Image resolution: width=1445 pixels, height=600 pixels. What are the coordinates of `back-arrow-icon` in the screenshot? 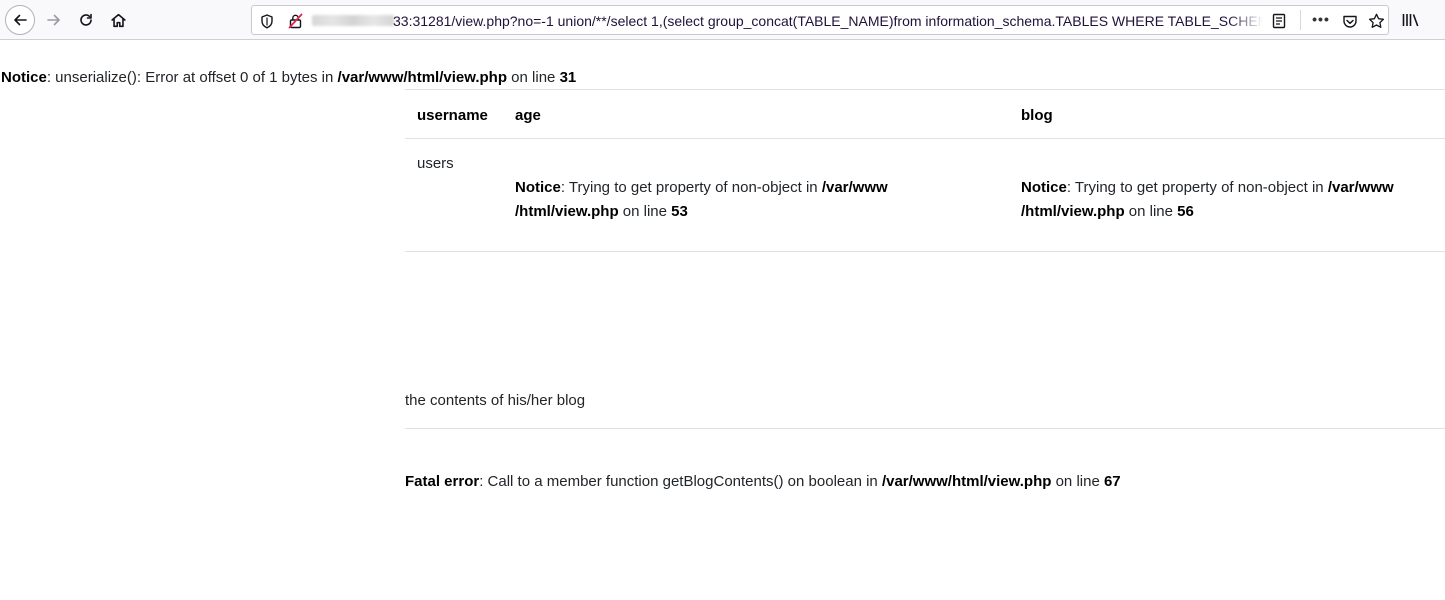 It's located at (20, 20).